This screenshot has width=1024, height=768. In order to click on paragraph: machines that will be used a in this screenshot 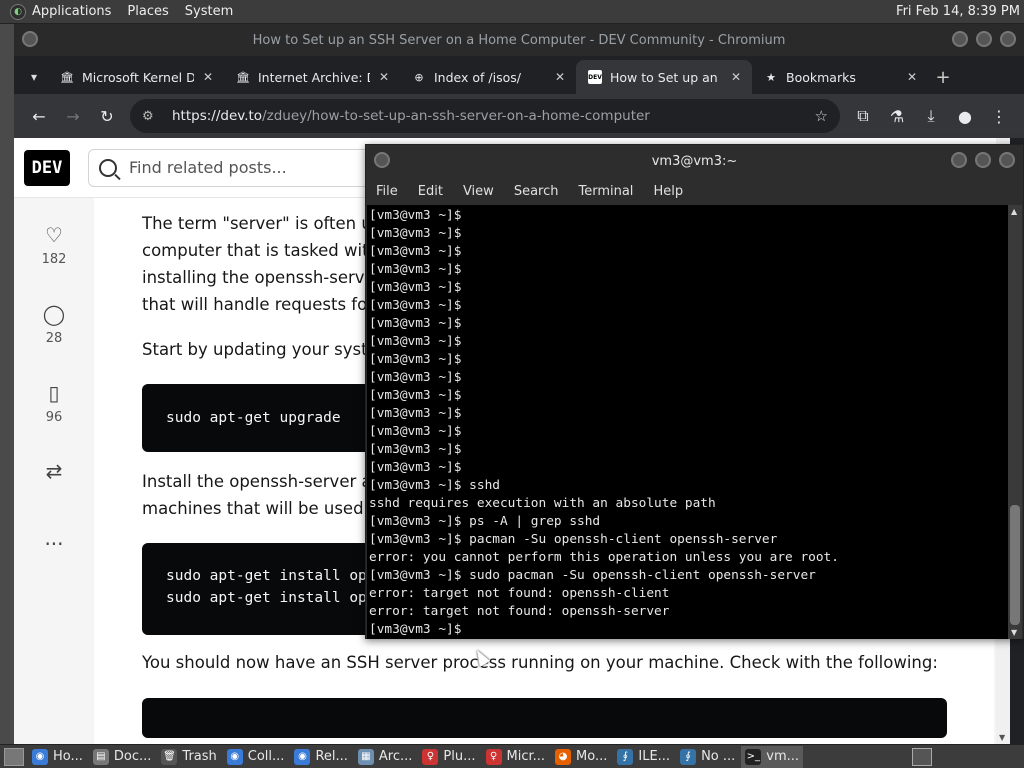, I will do `click(260, 508)`.